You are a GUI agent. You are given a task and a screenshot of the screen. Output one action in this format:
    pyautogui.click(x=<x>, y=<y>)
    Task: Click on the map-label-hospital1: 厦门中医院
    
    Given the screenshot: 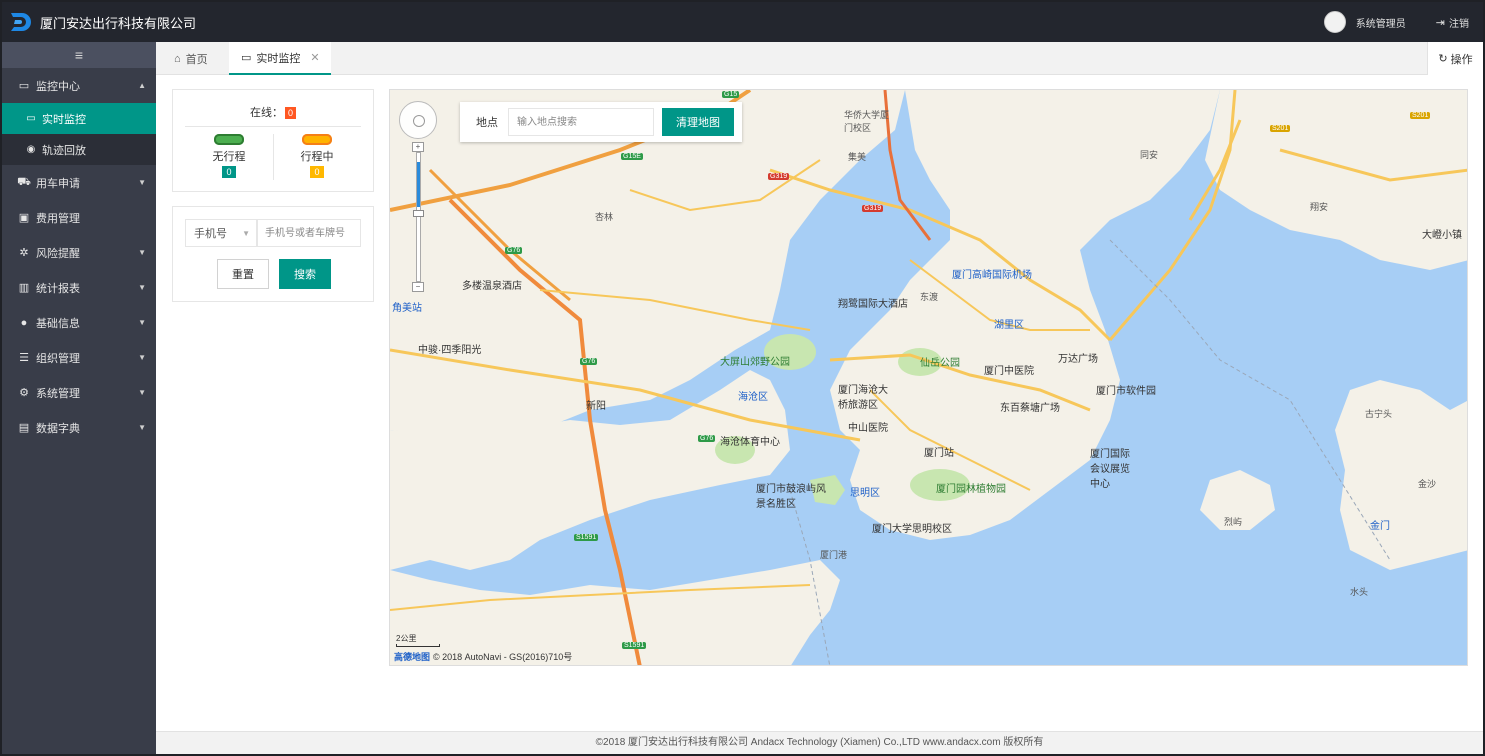 What is the action you would take?
    pyautogui.click(x=1009, y=371)
    